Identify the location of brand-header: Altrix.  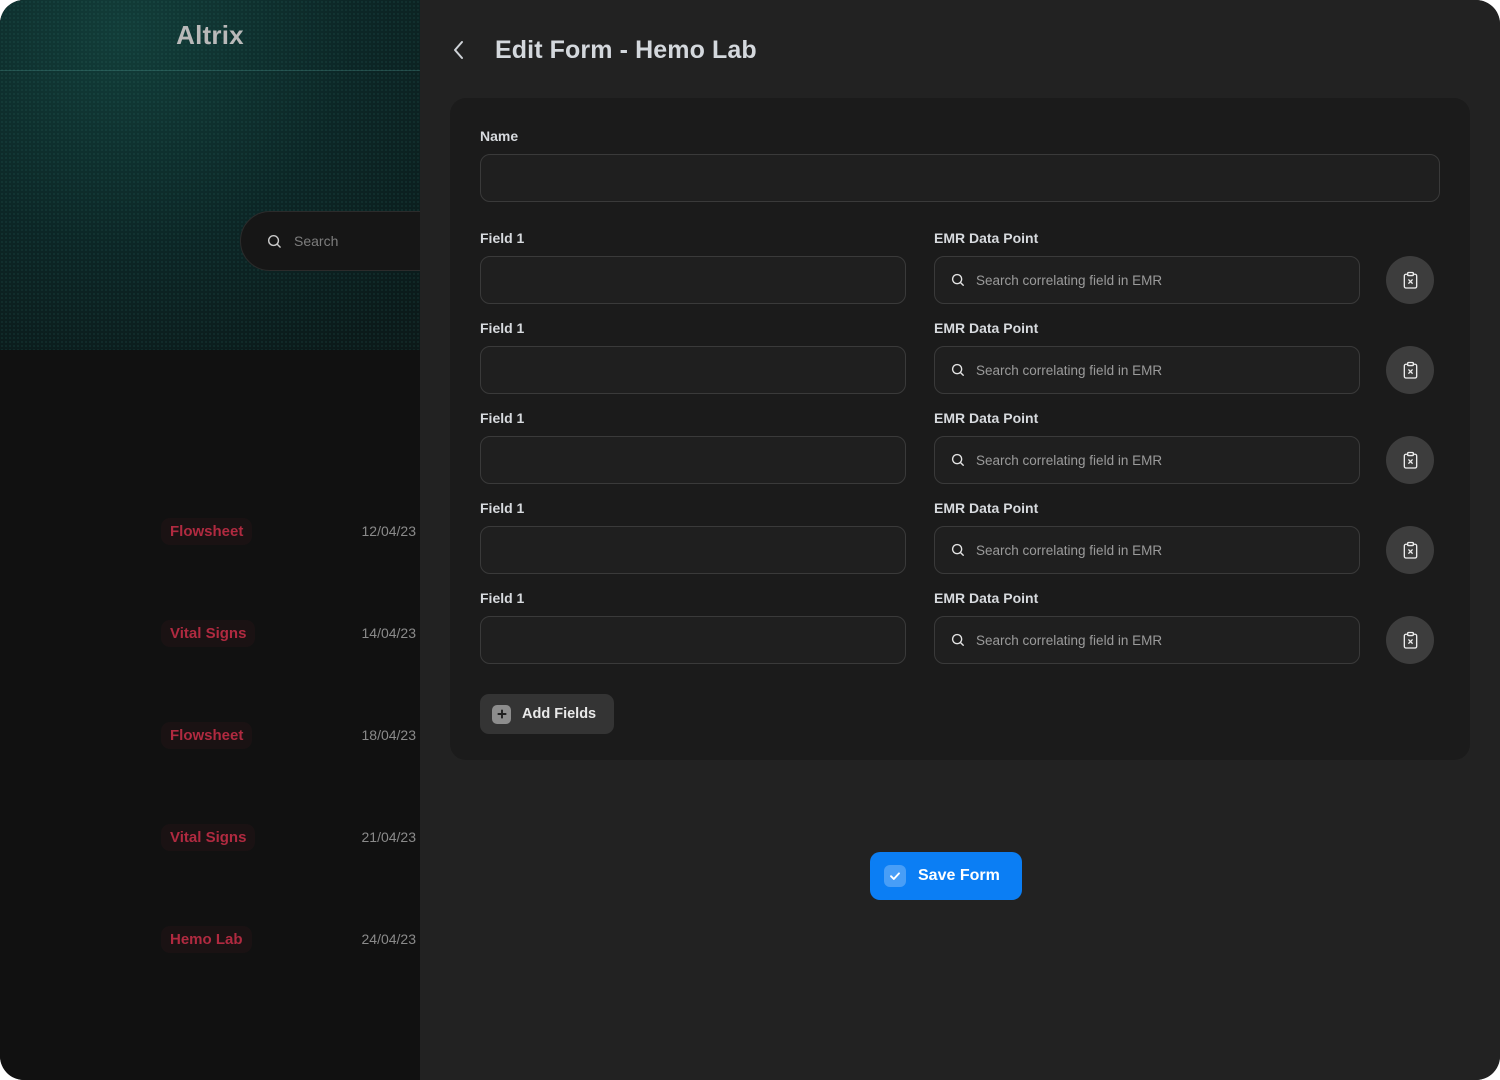
(210, 35).